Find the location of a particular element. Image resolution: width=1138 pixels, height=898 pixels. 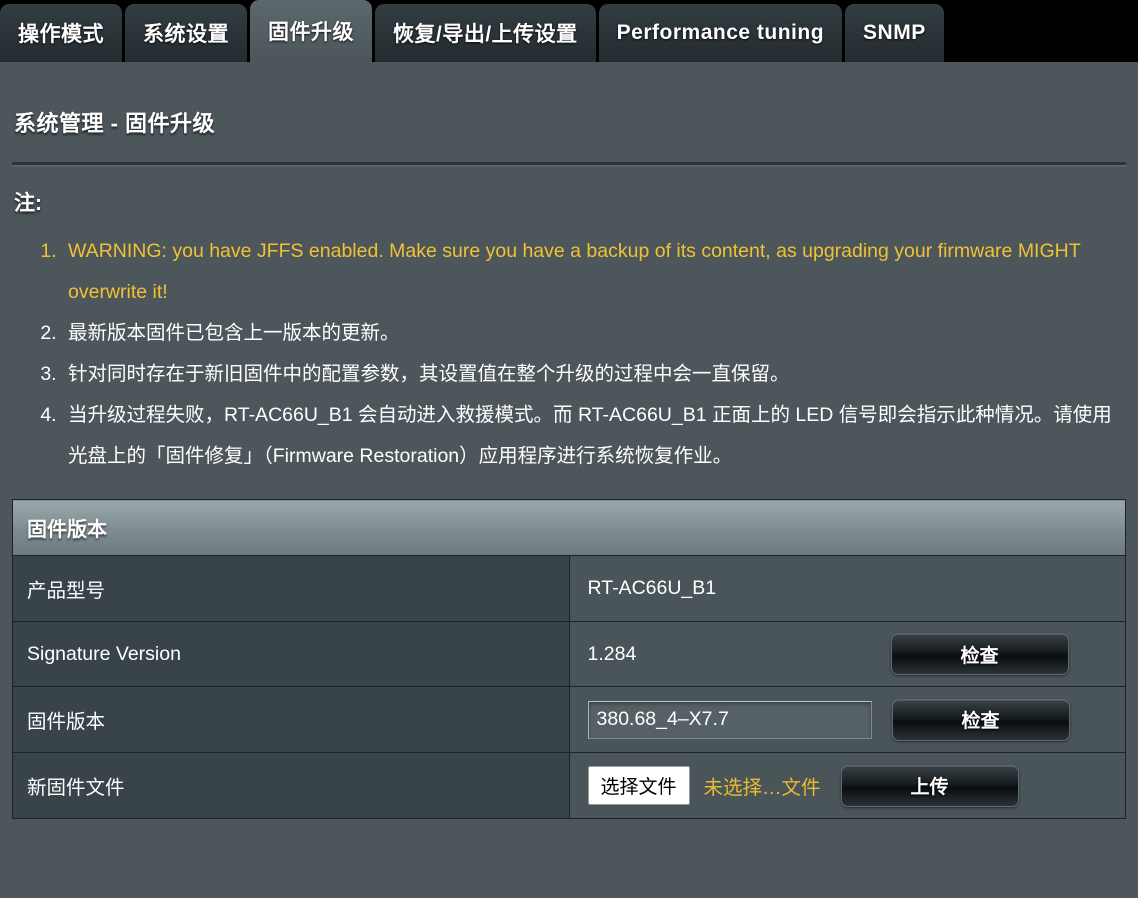

section-title: 固件版本 is located at coordinates (569, 527).